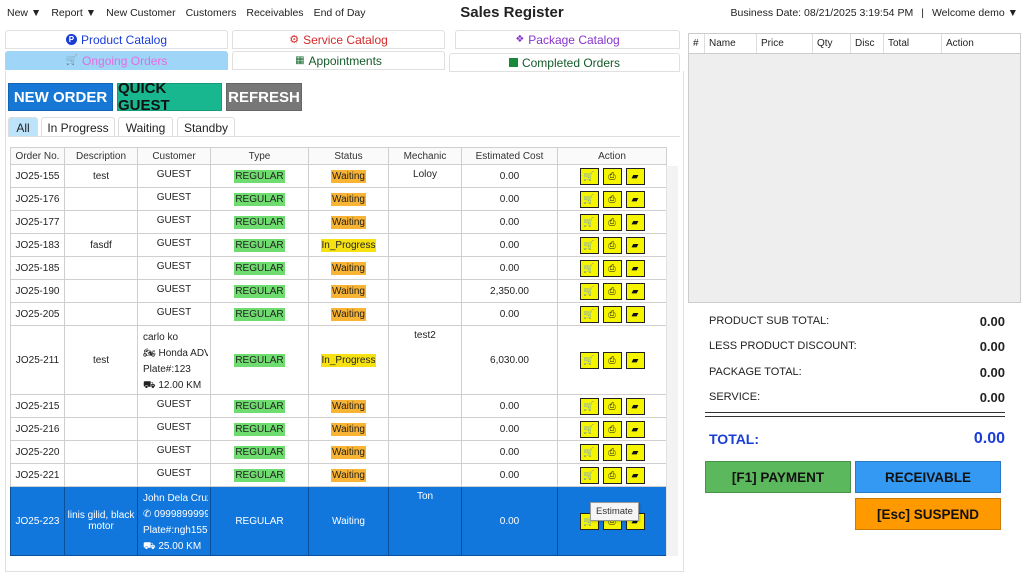 The width and height of the screenshot is (1024, 580). What do you see at coordinates (259, 245) in the screenshot?
I see `order-type: REGULAR` at bounding box center [259, 245].